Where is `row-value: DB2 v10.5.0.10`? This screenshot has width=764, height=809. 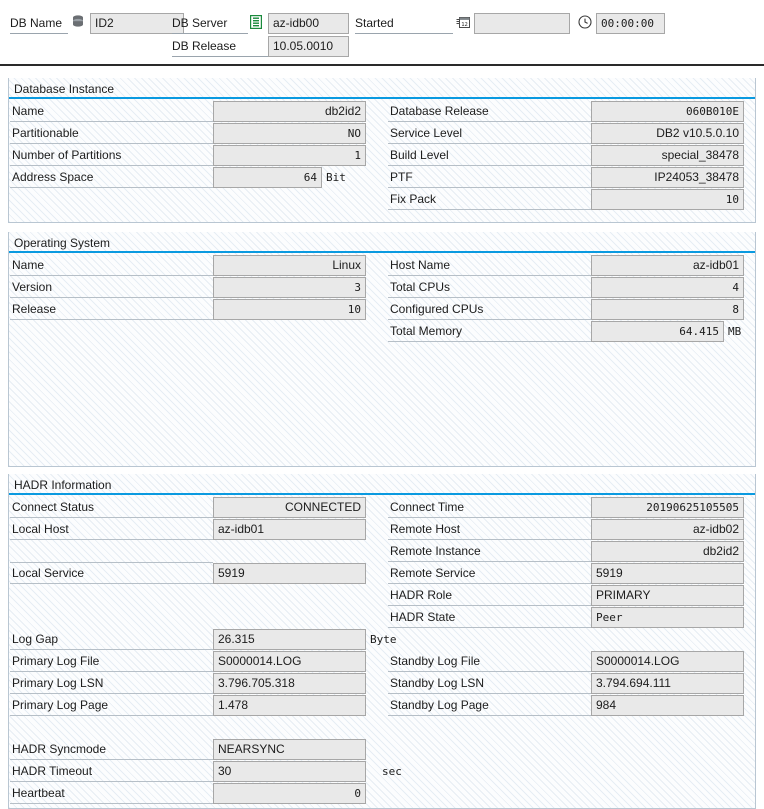 row-value: DB2 v10.5.0.10 is located at coordinates (667, 133).